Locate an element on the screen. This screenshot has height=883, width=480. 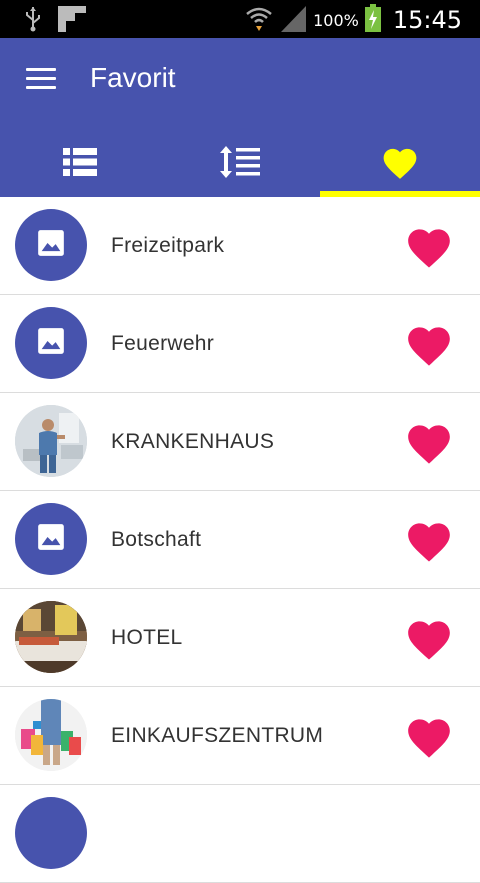
status-bar: 100% 15:45 is located at coordinates (240, 19).